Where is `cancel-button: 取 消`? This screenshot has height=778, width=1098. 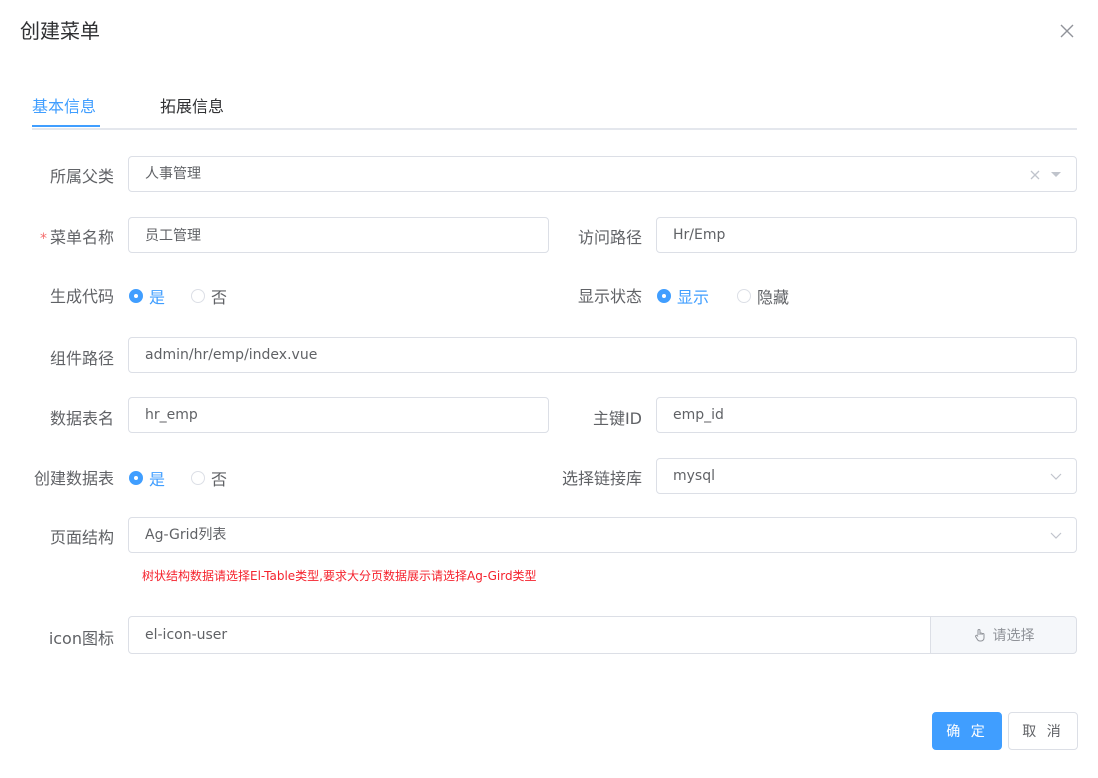
cancel-button: 取 消 is located at coordinates (1043, 731).